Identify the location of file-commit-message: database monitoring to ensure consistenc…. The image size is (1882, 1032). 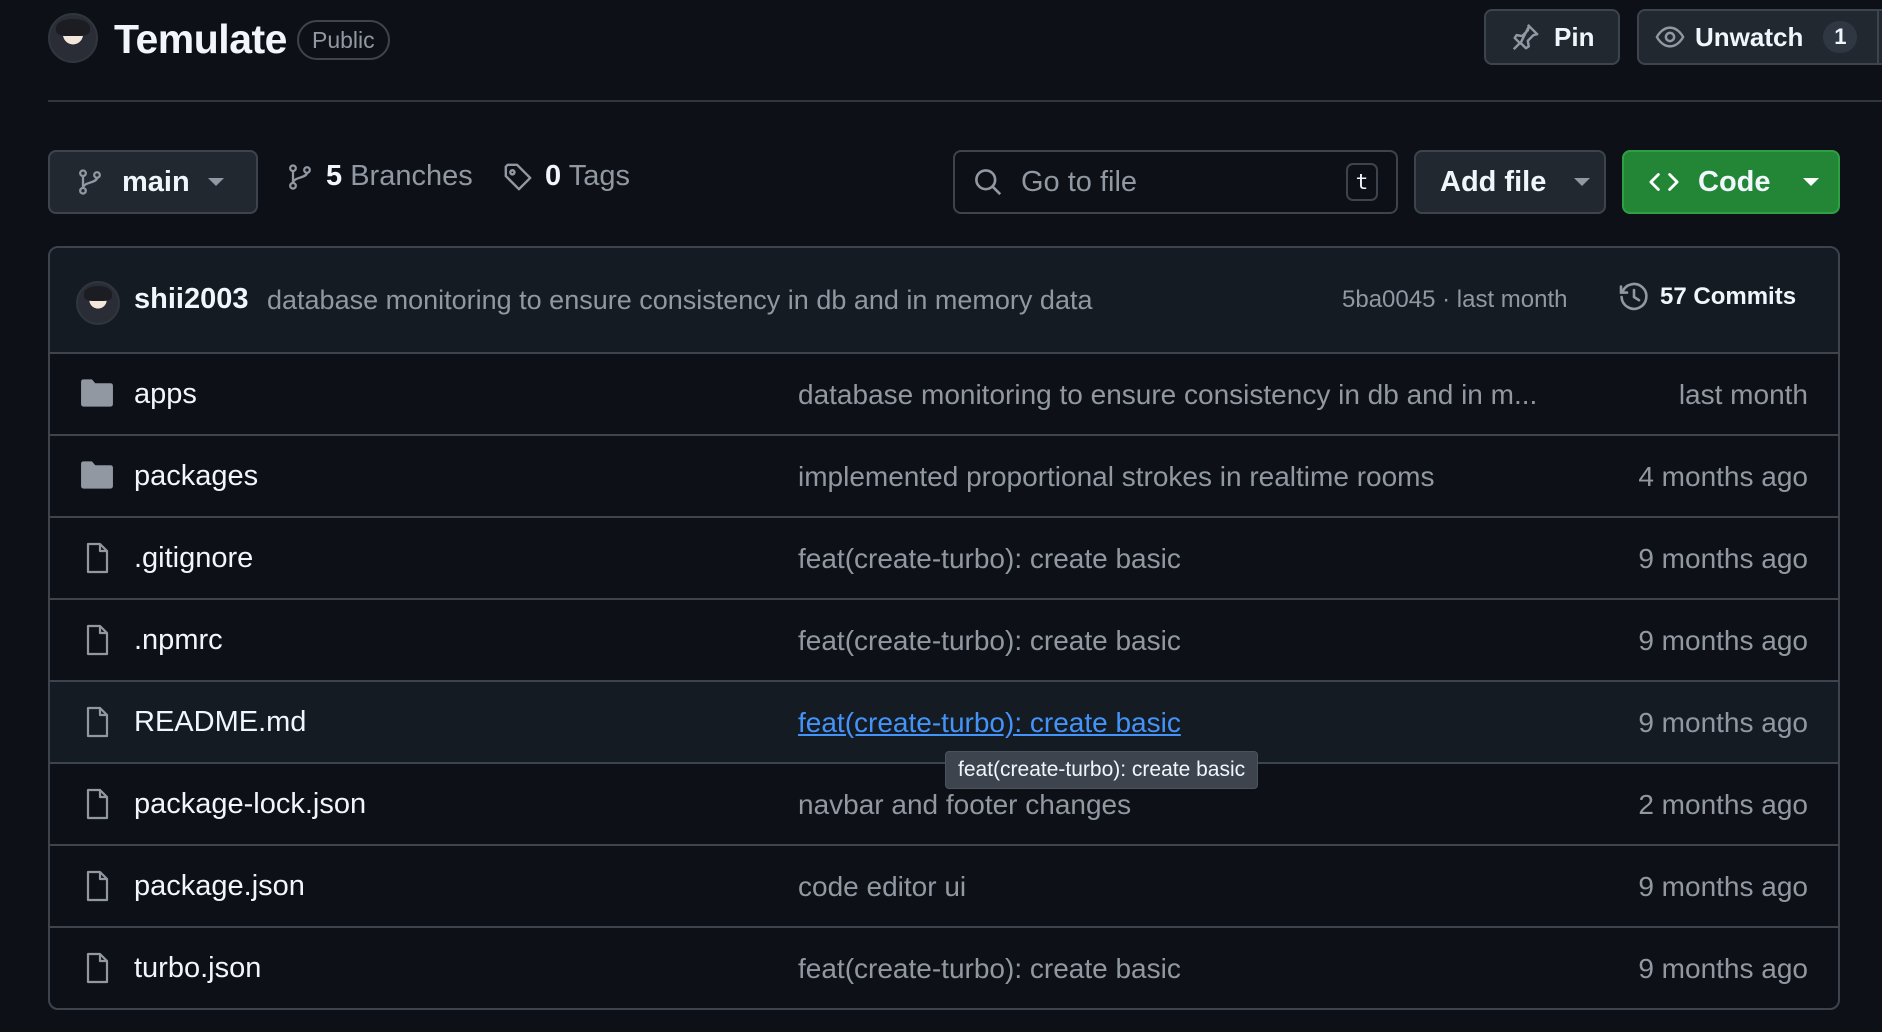
(1167, 395).